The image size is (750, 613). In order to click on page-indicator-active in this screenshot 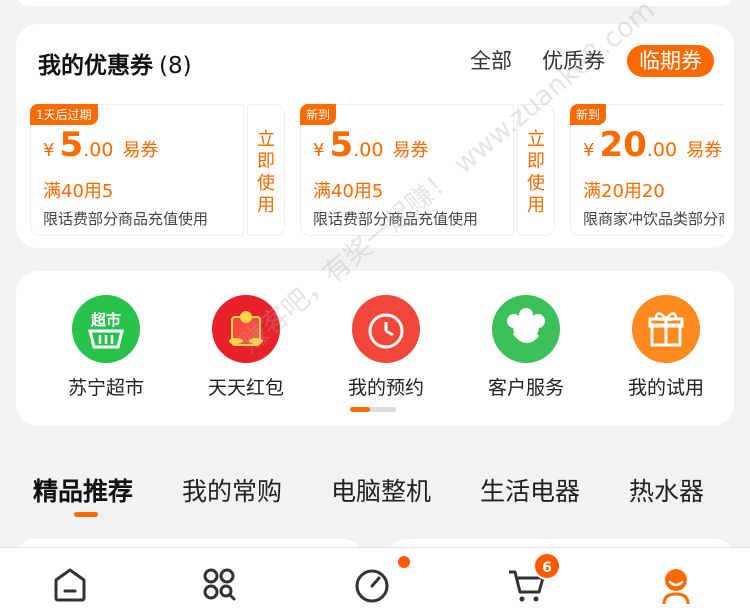, I will do `click(360, 409)`.